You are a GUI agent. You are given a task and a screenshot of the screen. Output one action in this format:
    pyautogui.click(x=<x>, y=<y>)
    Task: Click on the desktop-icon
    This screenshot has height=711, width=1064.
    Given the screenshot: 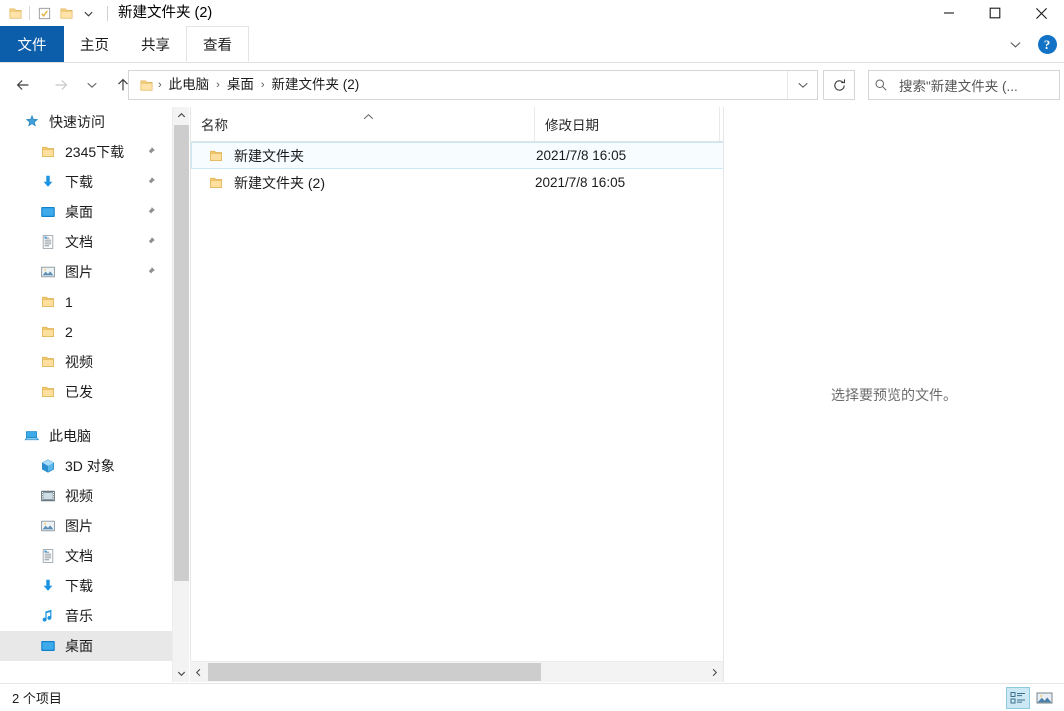 What is the action you would take?
    pyautogui.click(x=48, y=646)
    